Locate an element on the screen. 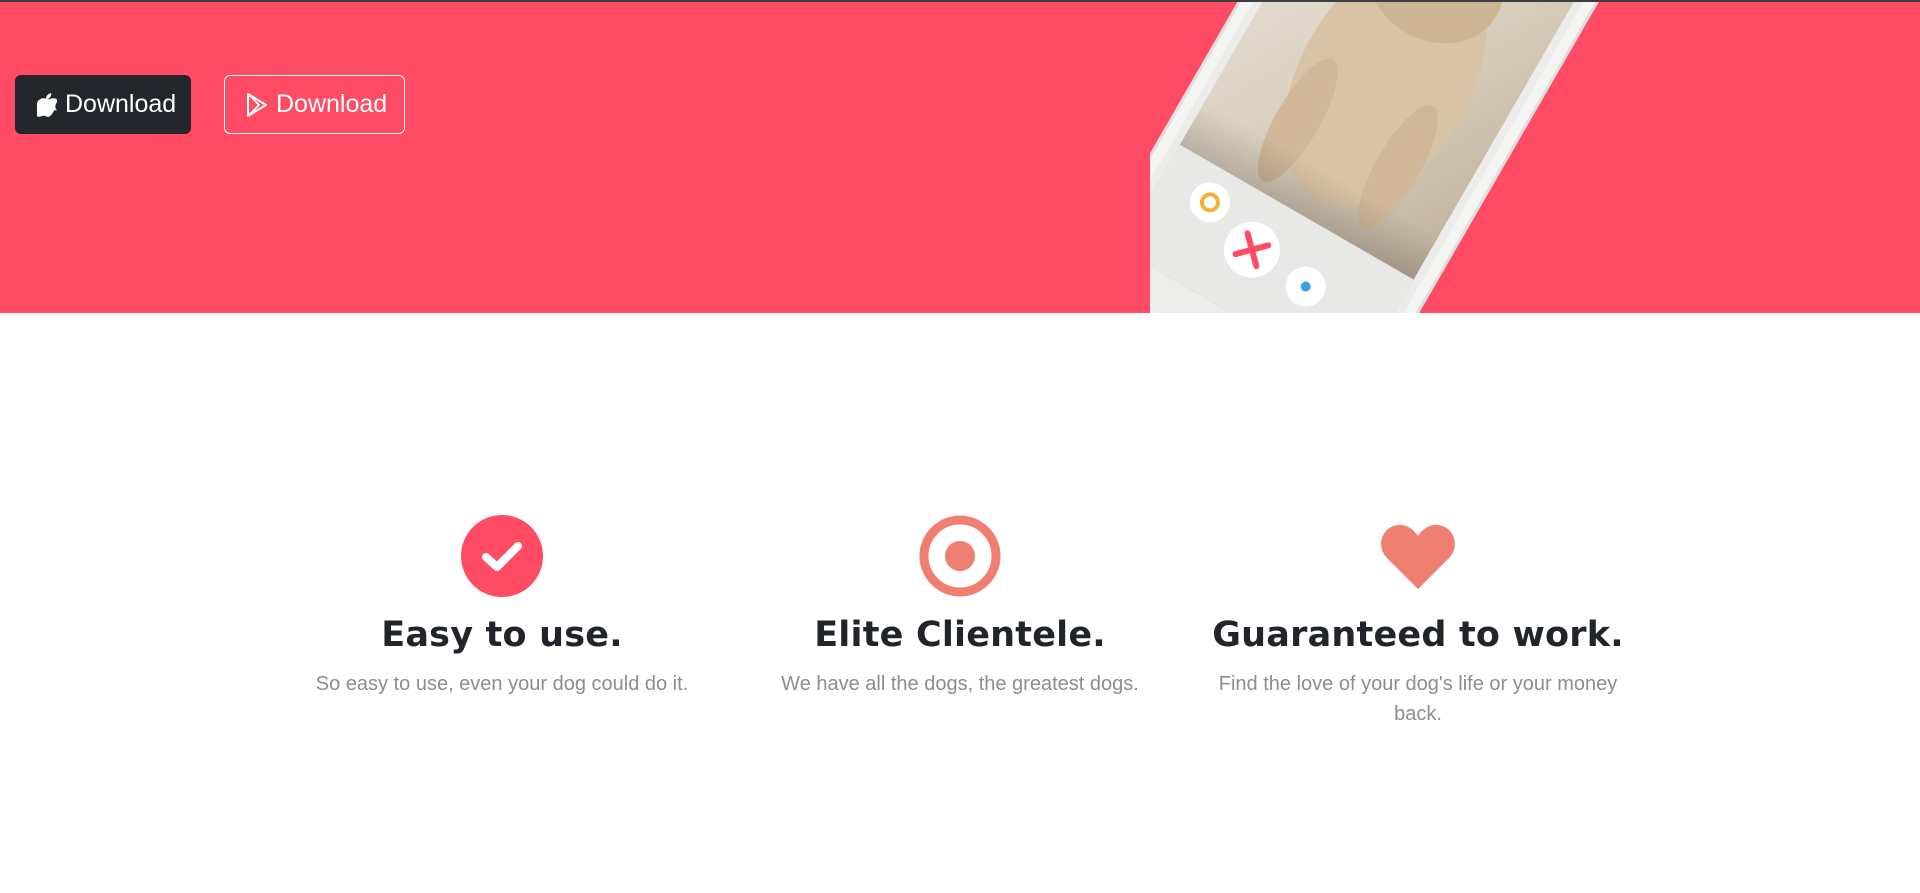  heart-icon is located at coordinates (1418, 556).